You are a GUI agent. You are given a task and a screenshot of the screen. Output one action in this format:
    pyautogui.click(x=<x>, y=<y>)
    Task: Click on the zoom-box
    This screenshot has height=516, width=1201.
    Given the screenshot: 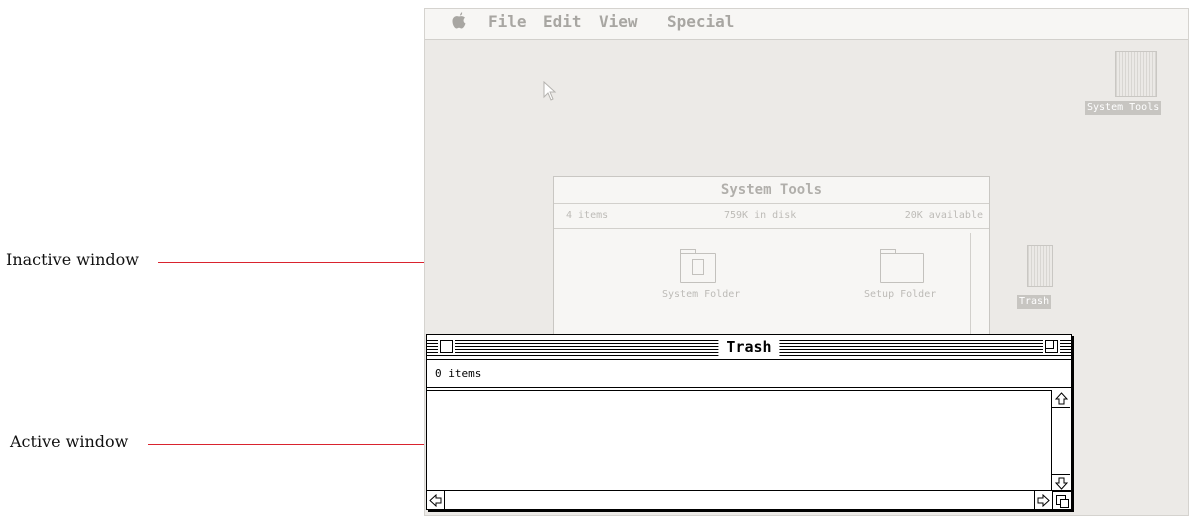 What is the action you would take?
    pyautogui.click(x=1051, y=346)
    